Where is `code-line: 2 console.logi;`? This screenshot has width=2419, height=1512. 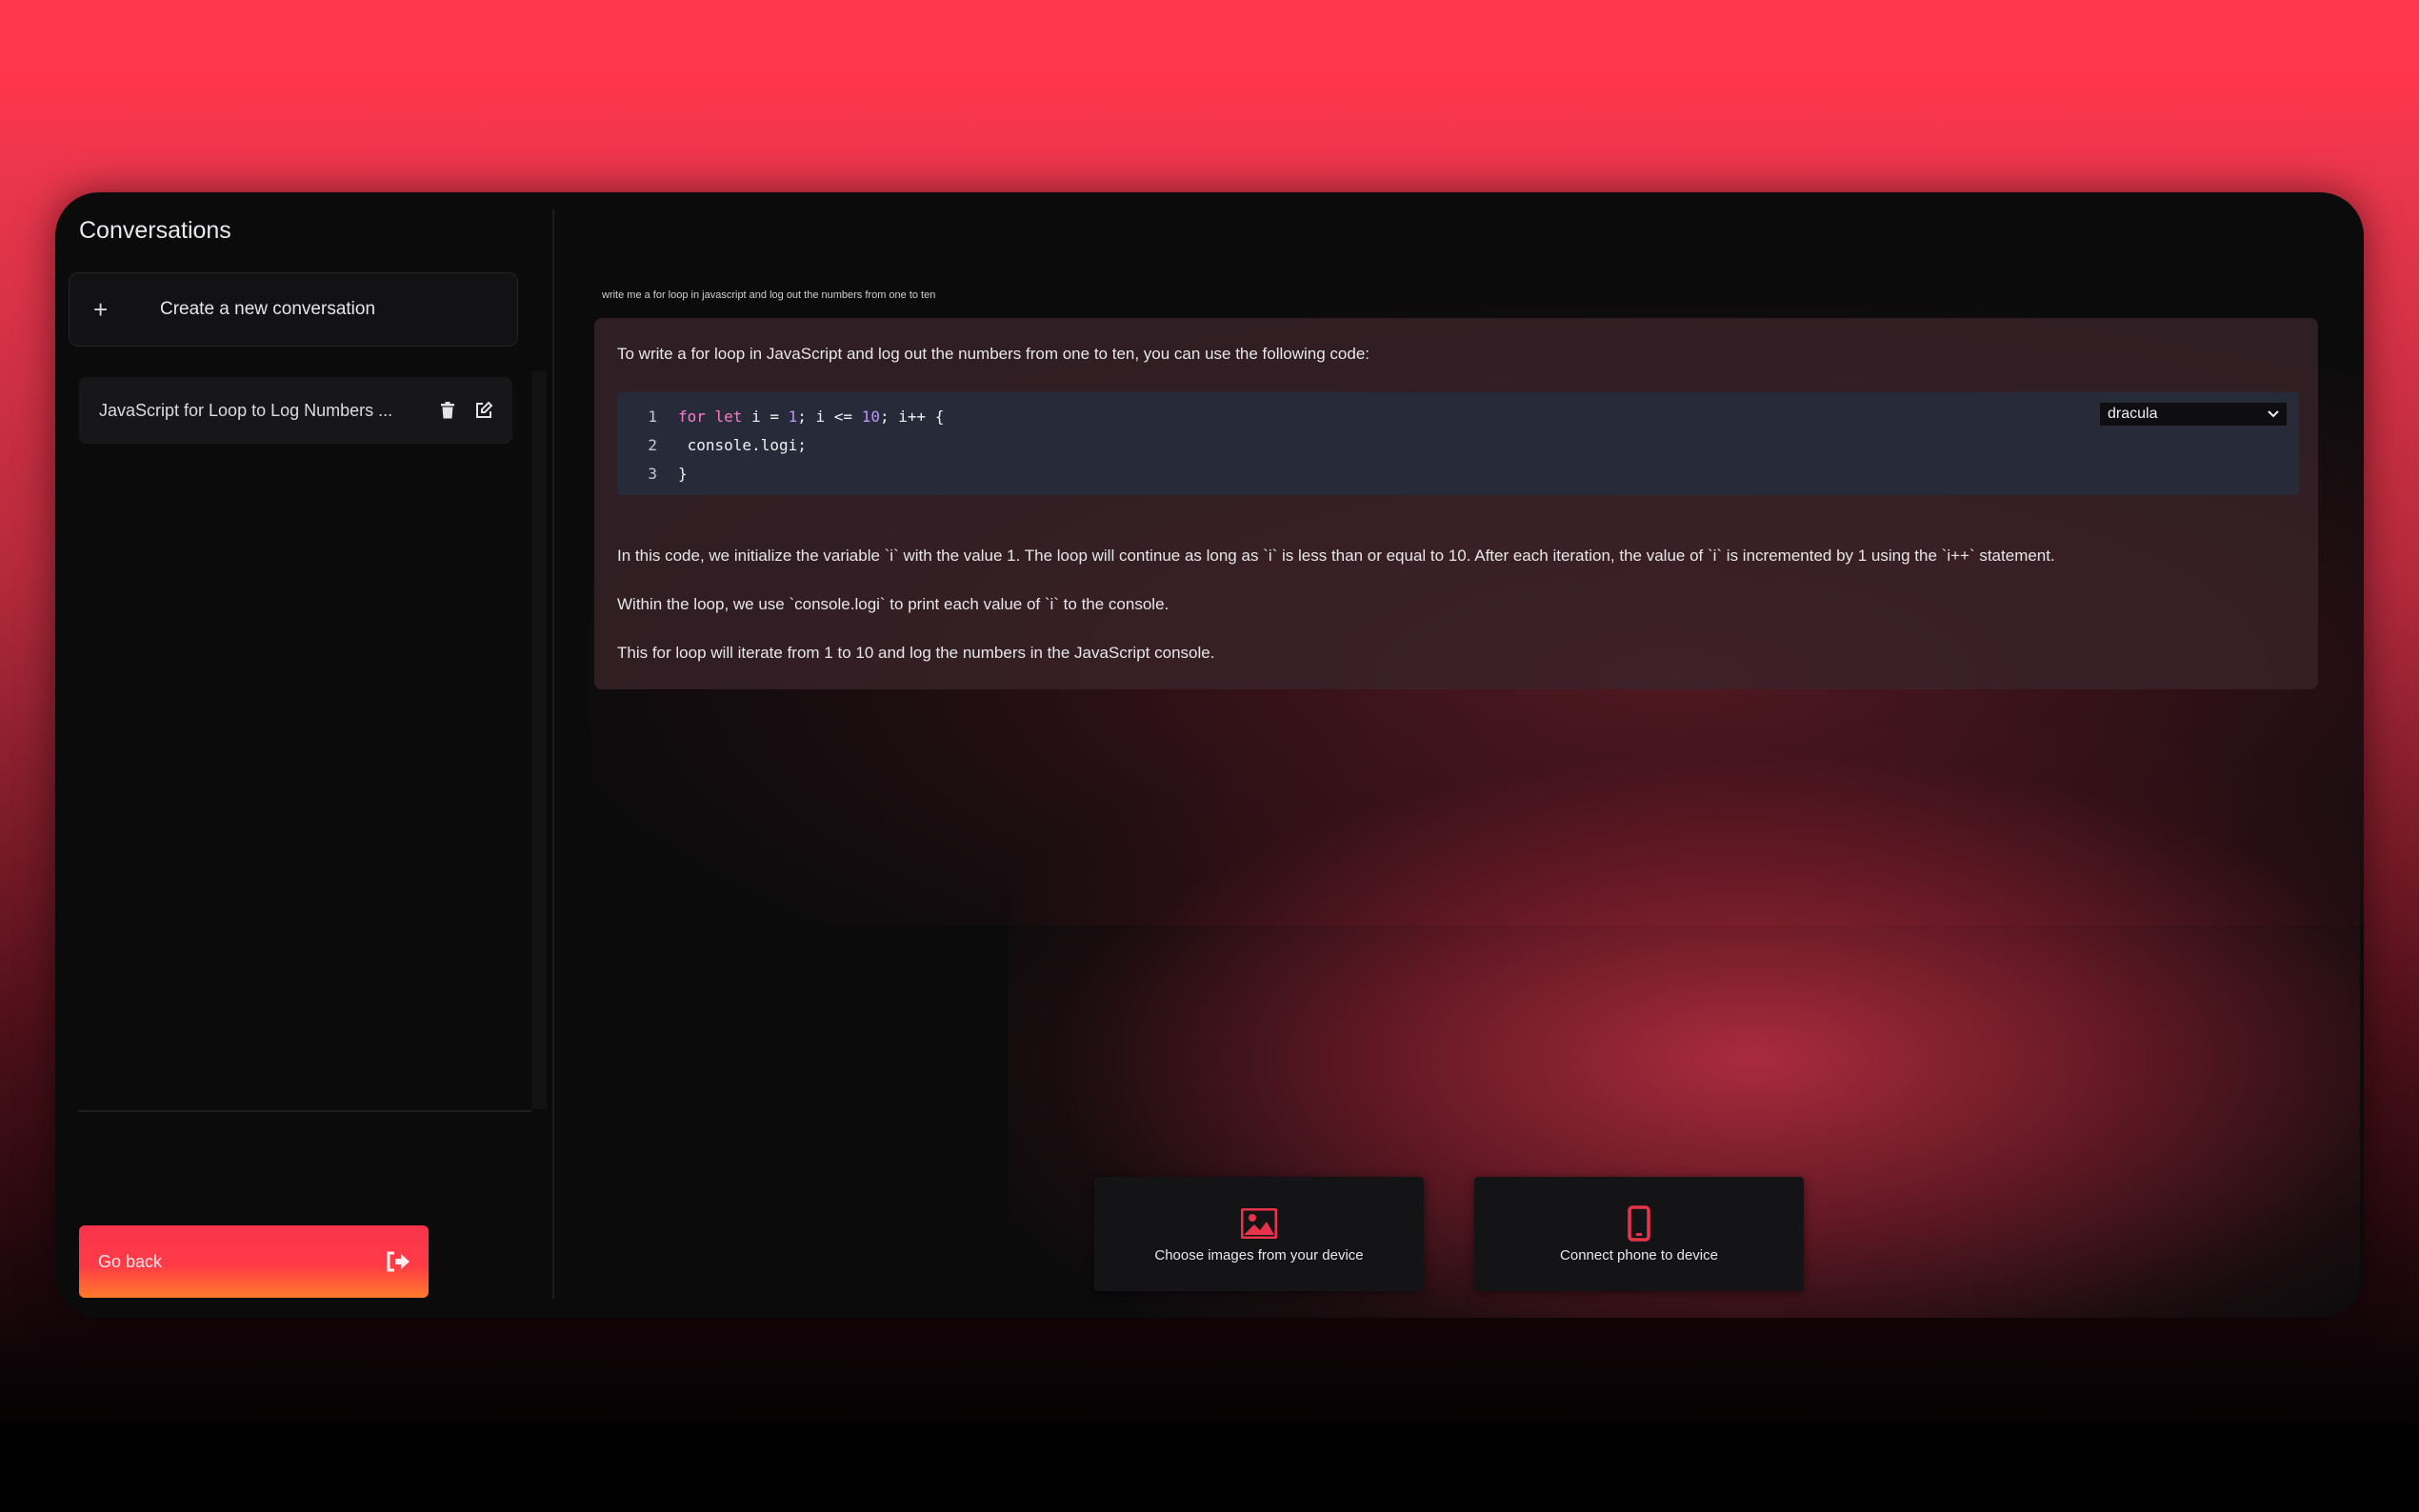 code-line: 2 console.logi; is located at coordinates (712, 444).